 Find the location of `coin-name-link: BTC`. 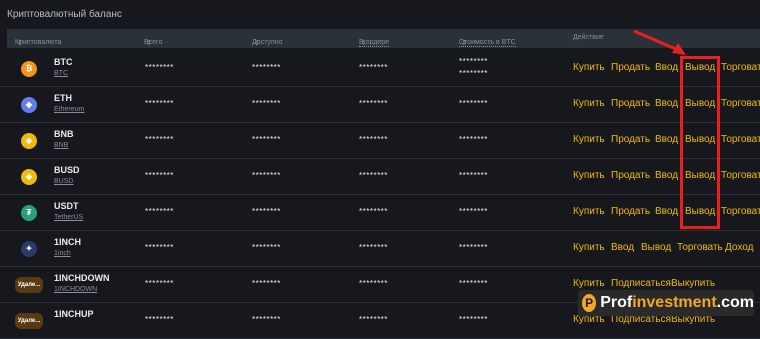

coin-name-link: BTC is located at coordinates (61, 73).